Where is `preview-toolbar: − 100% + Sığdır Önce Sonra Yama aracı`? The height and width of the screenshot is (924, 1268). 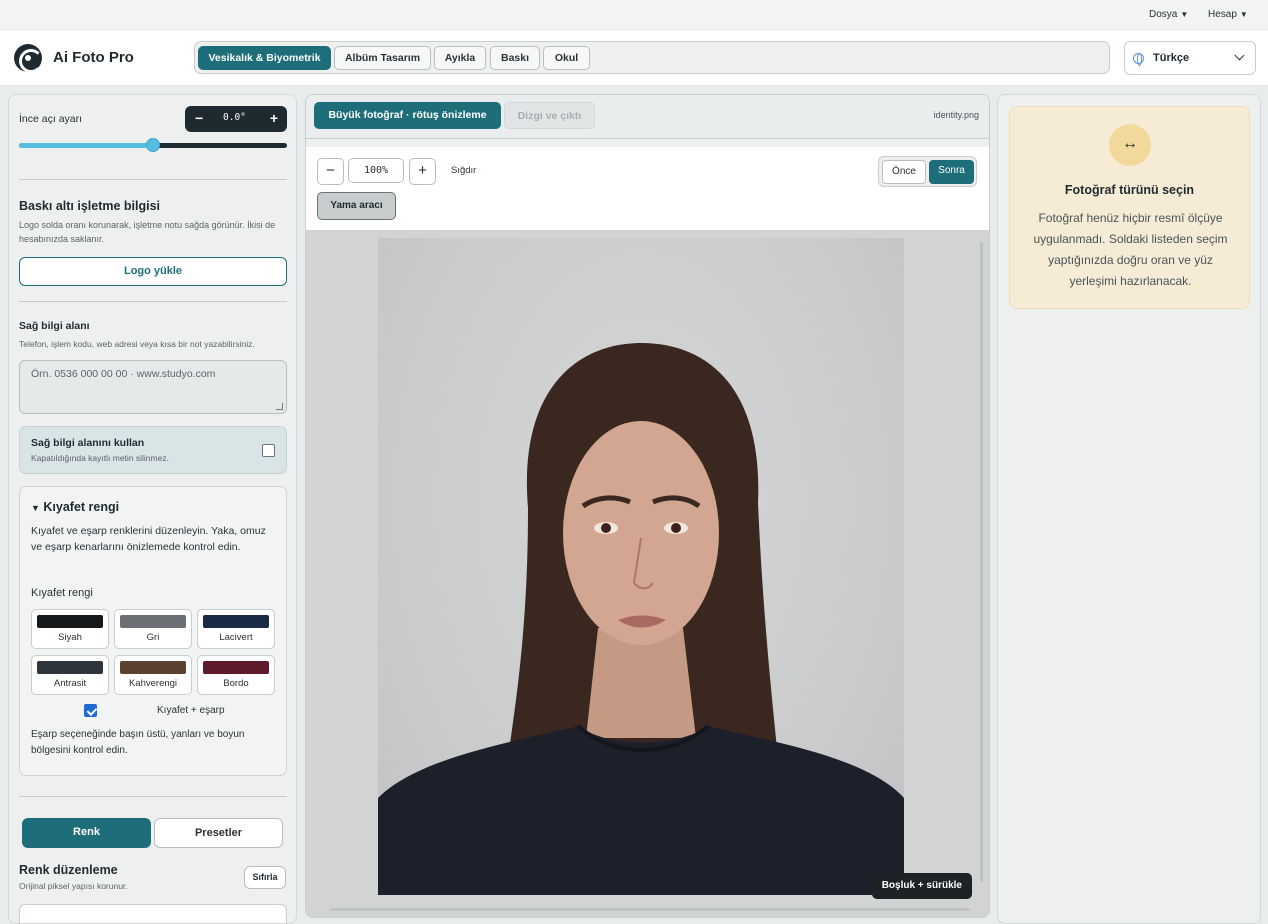
preview-toolbar: − 100% + Sığdır Önce Sonra Yama aracı is located at coordinates (647, 188).